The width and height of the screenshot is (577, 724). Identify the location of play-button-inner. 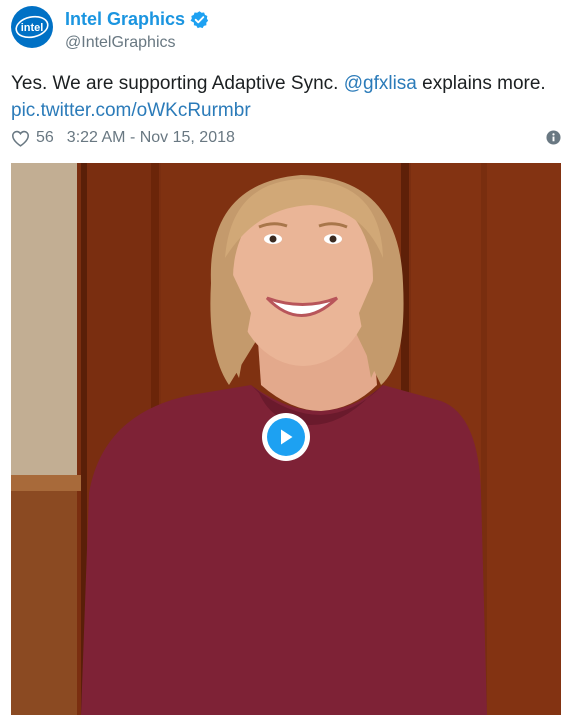
(286, 437).